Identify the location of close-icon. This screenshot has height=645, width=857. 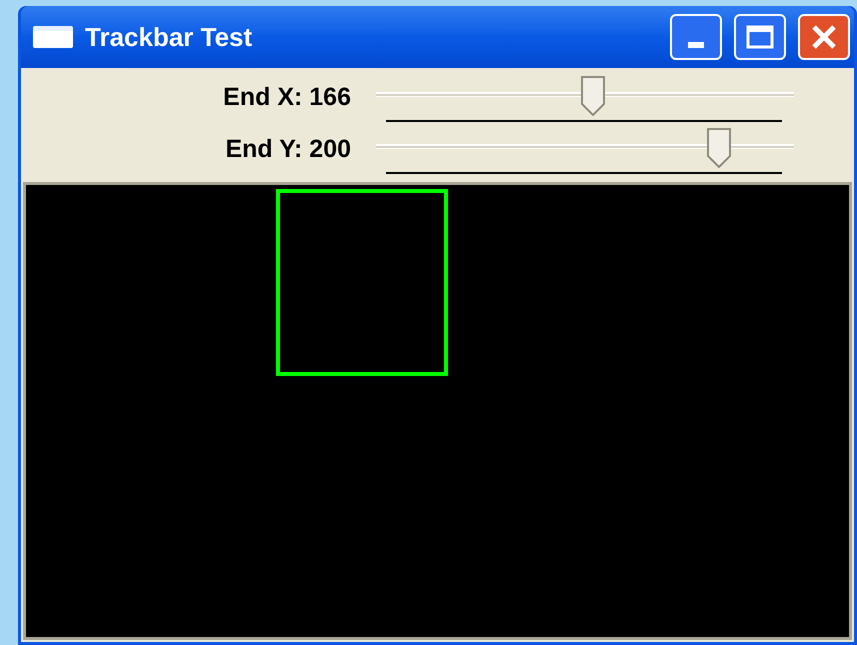
(824, 37).